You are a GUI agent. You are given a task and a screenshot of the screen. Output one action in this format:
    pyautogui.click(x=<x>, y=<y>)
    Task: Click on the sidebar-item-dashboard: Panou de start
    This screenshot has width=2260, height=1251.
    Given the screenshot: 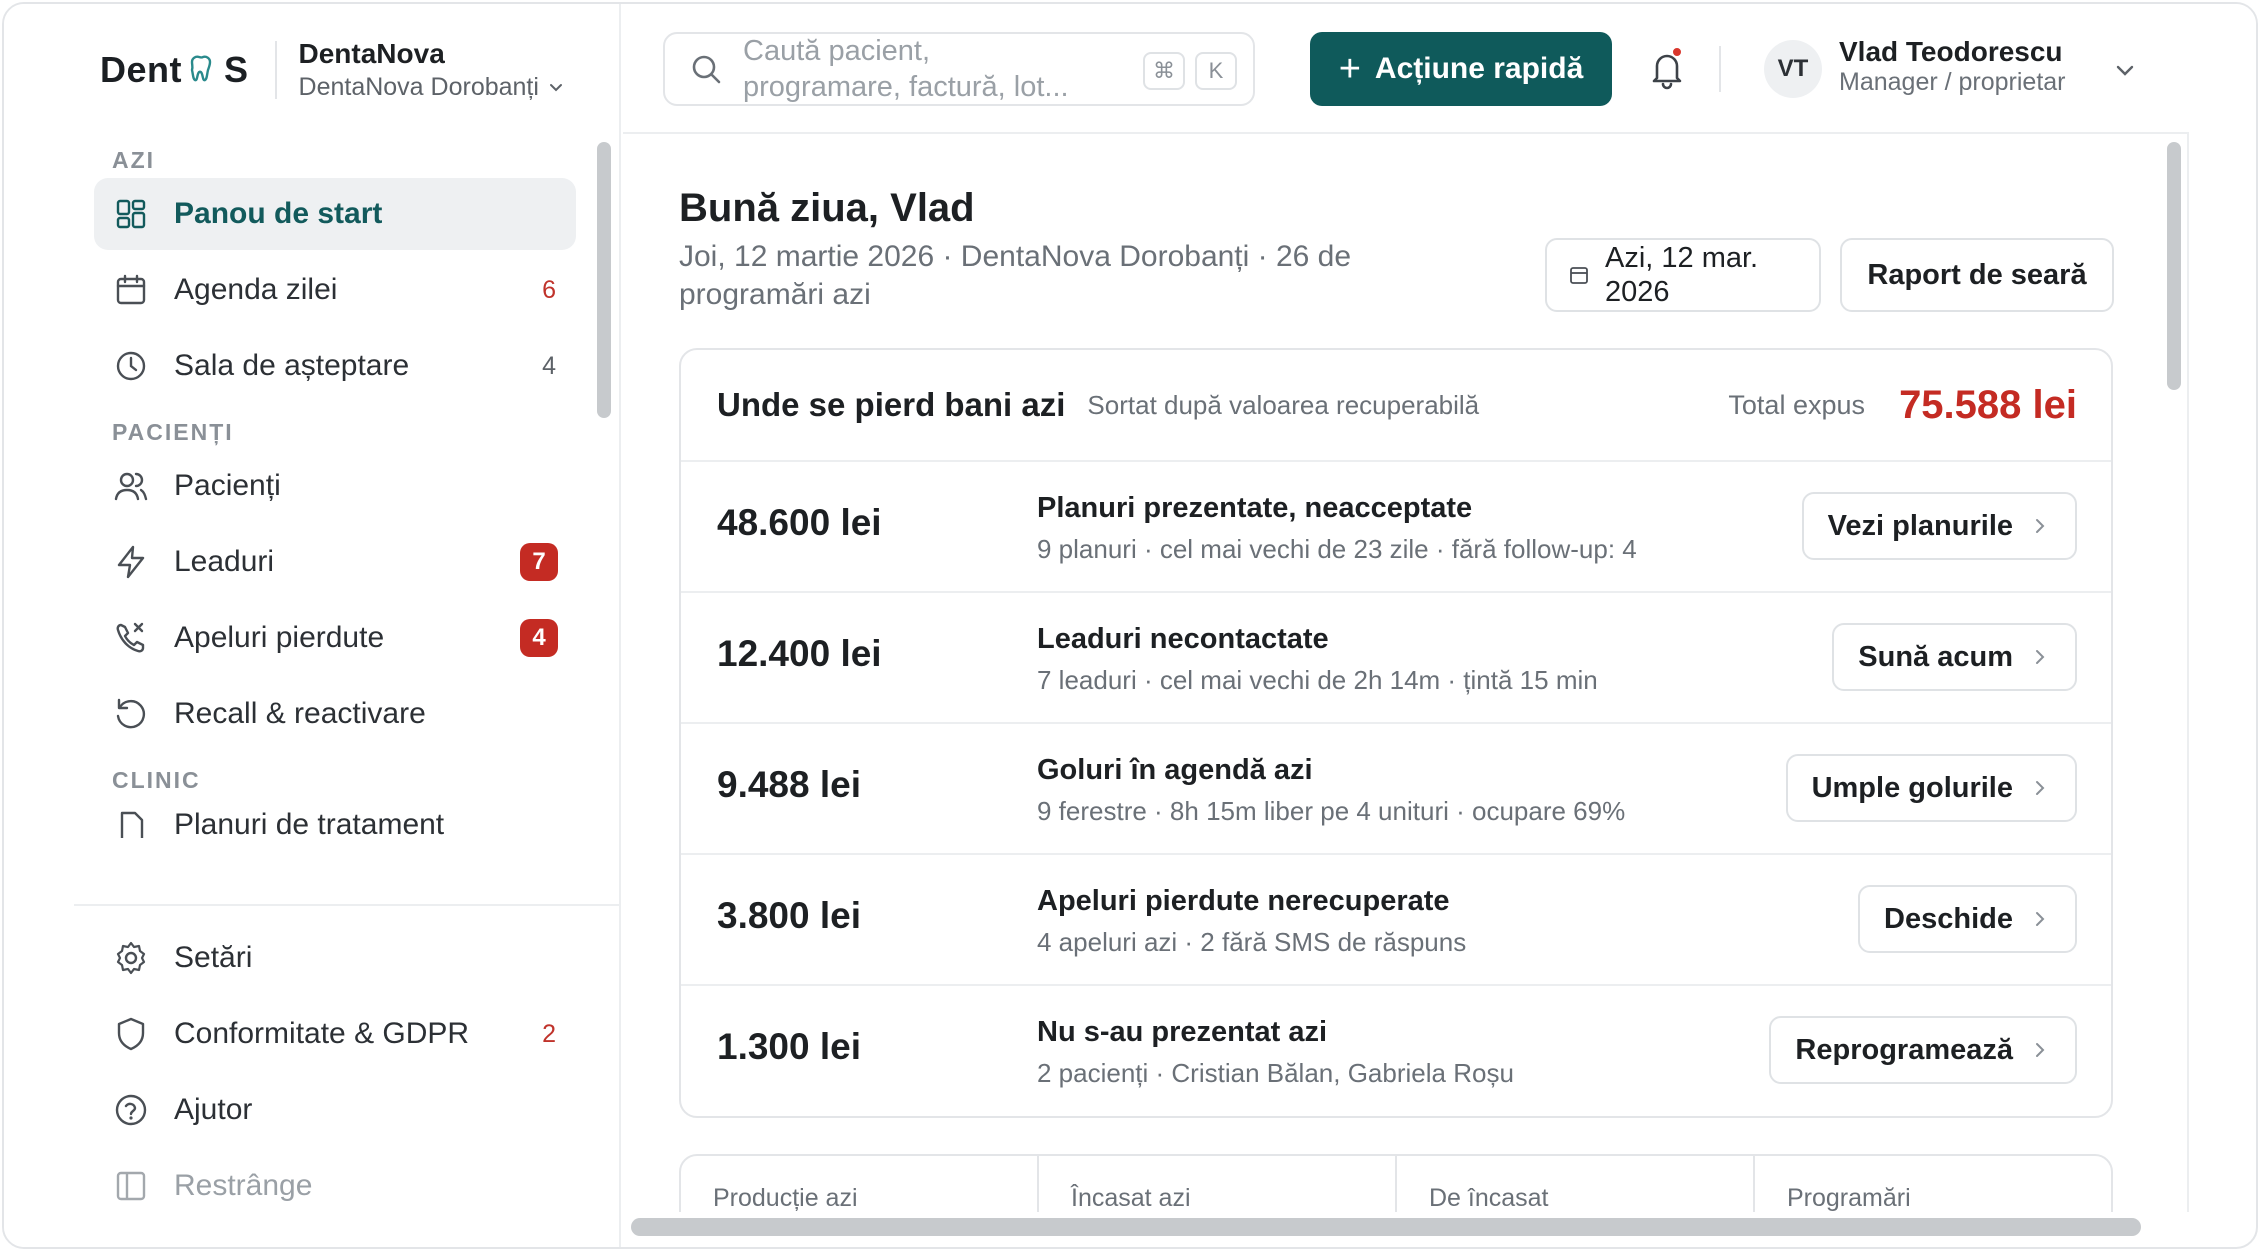 What is the action you would take?
    pyautogui.click(x=335, y=214)
    